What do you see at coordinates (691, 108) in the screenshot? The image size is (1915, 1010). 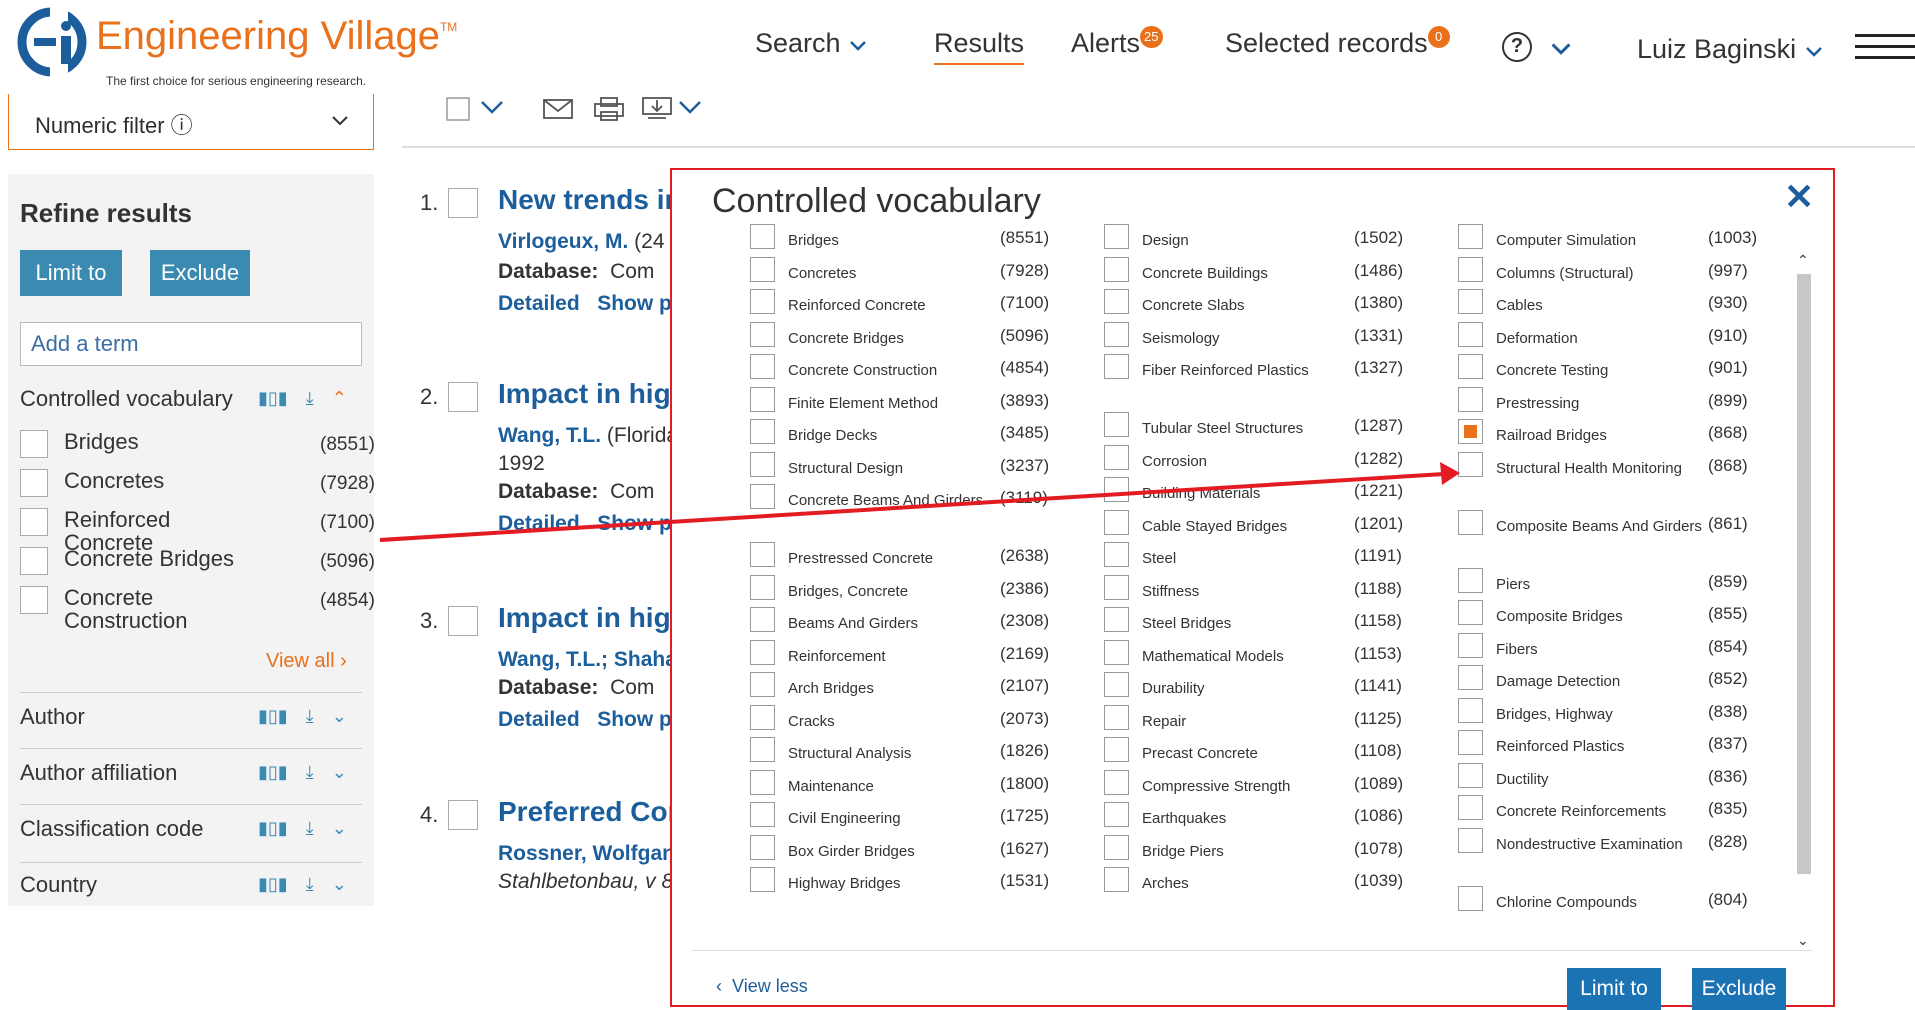 I see `download-chevron-down-icon` at bounding box center [691, 108].